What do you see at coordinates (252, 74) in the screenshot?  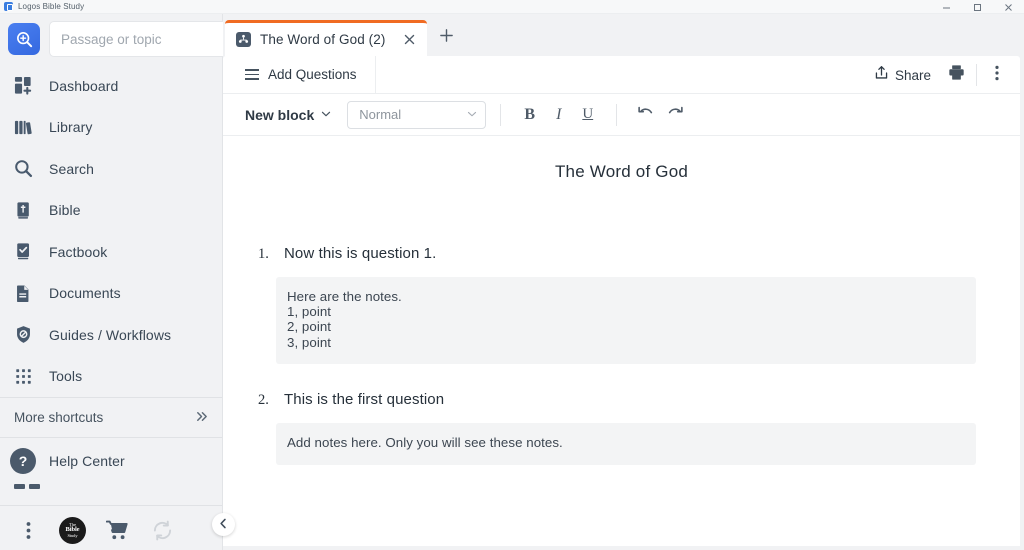 I see `hamburger-icon` at bounding box center [252, 74].